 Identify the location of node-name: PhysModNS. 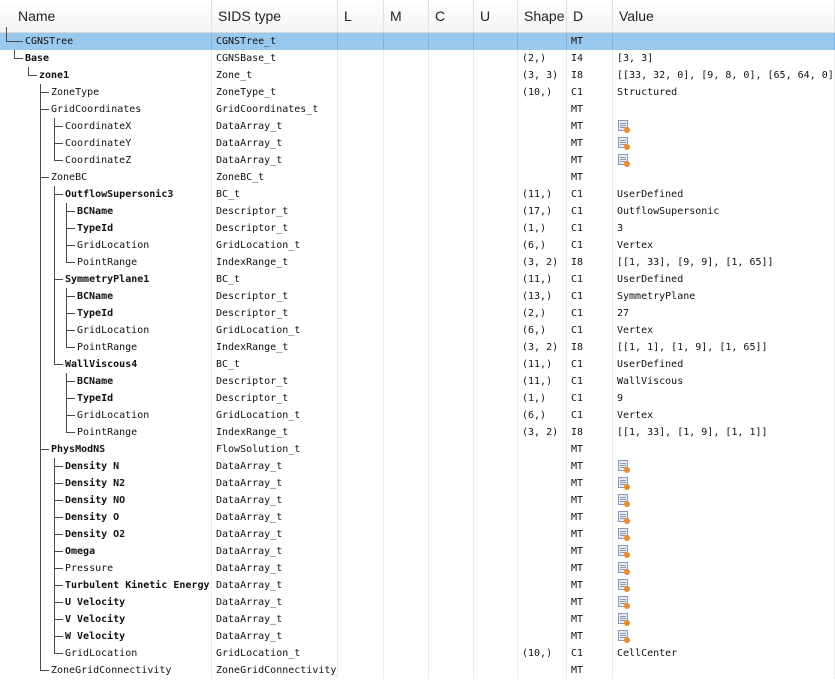
(78, 449).